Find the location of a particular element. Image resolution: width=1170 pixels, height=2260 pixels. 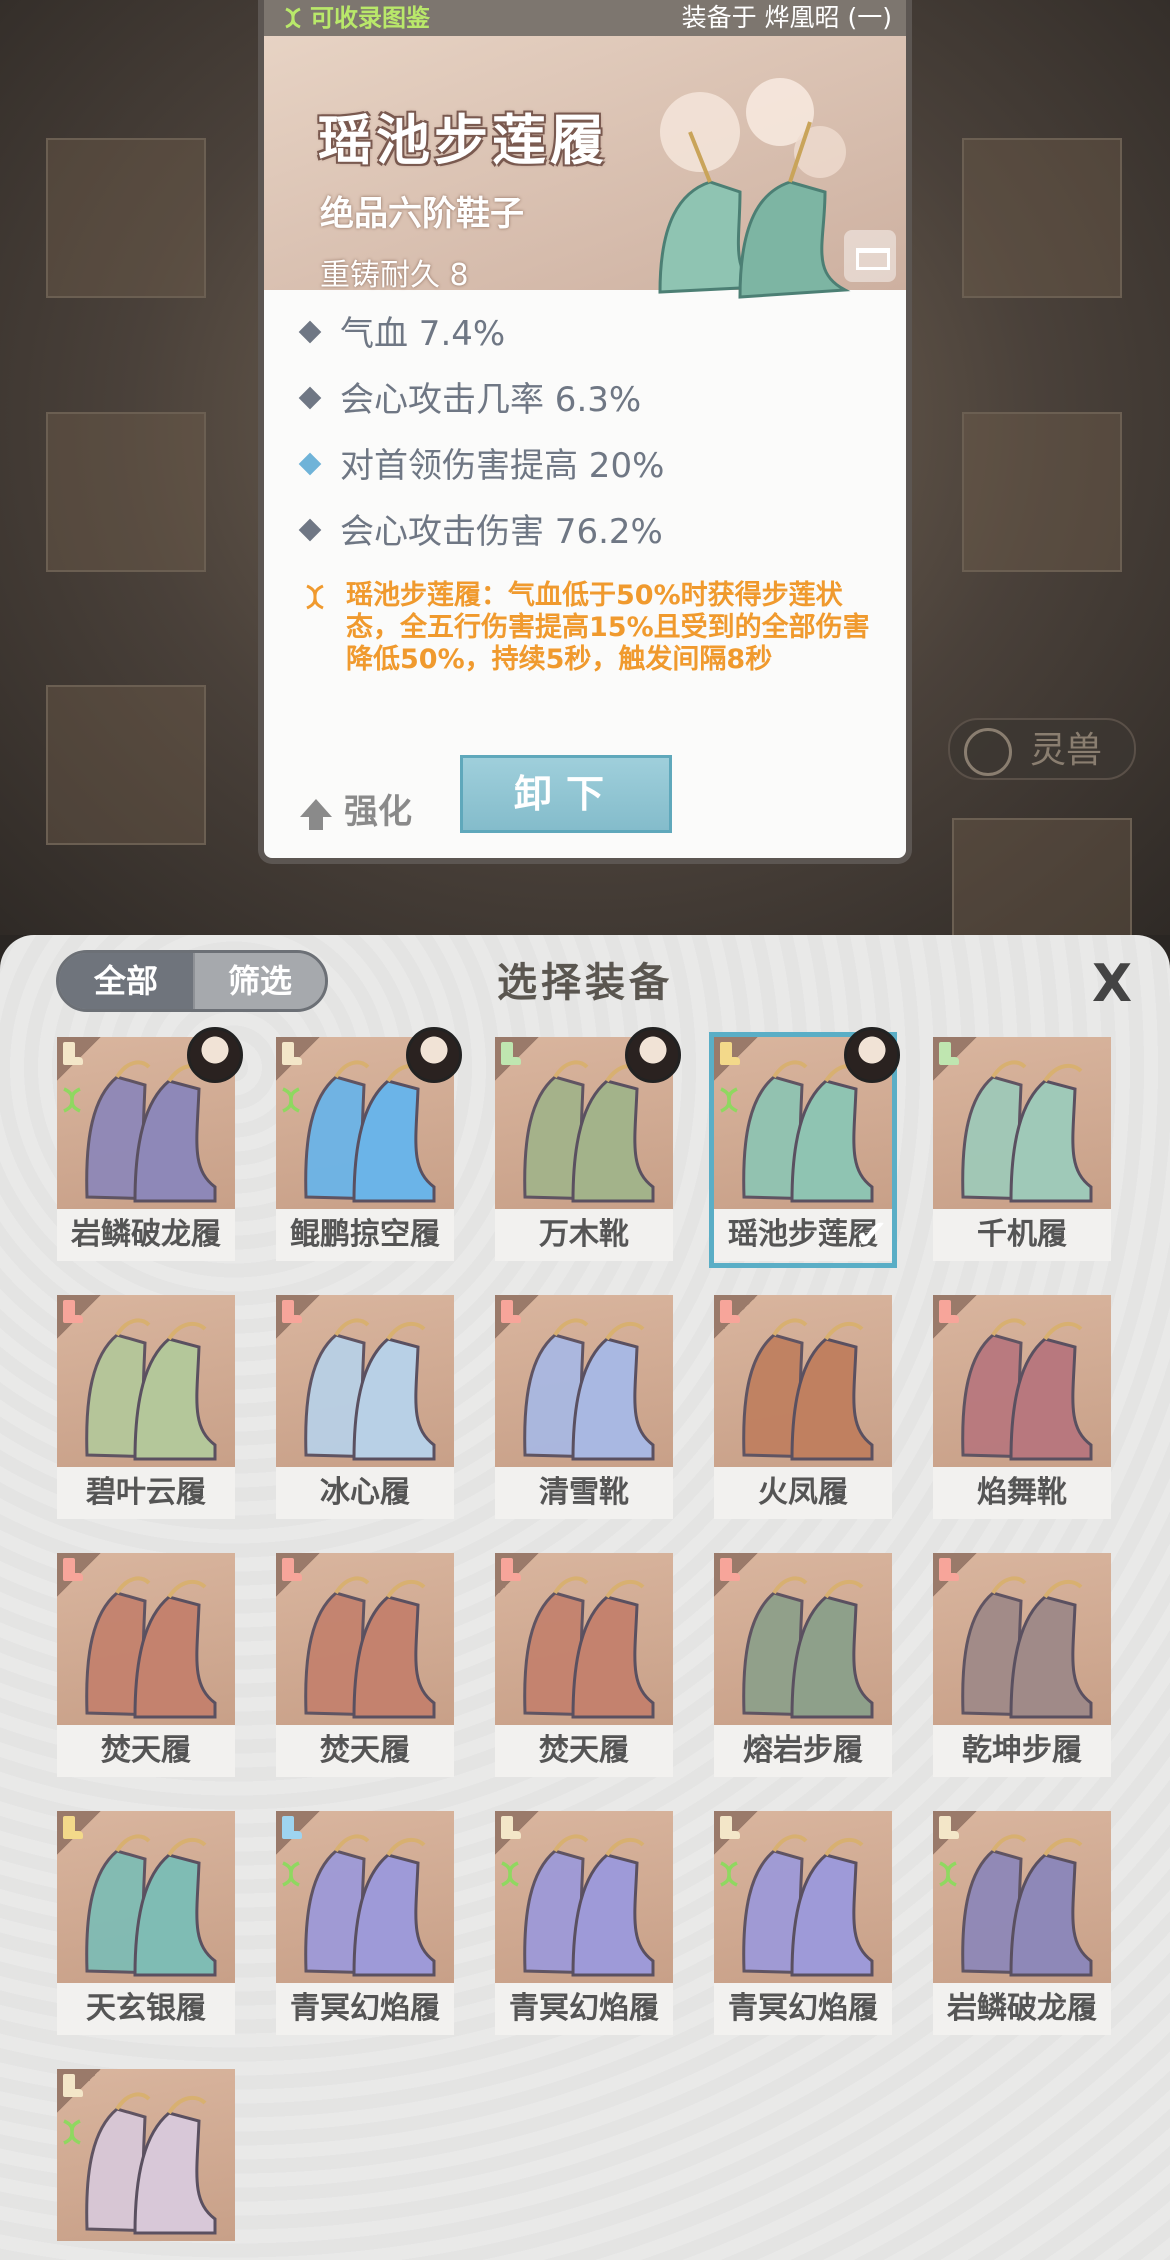

selected-check-icon: ✔ is located at coordinates (871, 1235).